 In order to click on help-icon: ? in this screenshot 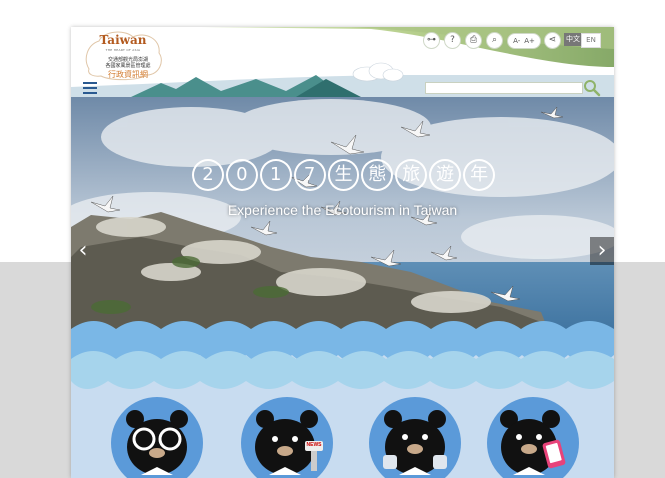, I will do `click(452, 40)`.